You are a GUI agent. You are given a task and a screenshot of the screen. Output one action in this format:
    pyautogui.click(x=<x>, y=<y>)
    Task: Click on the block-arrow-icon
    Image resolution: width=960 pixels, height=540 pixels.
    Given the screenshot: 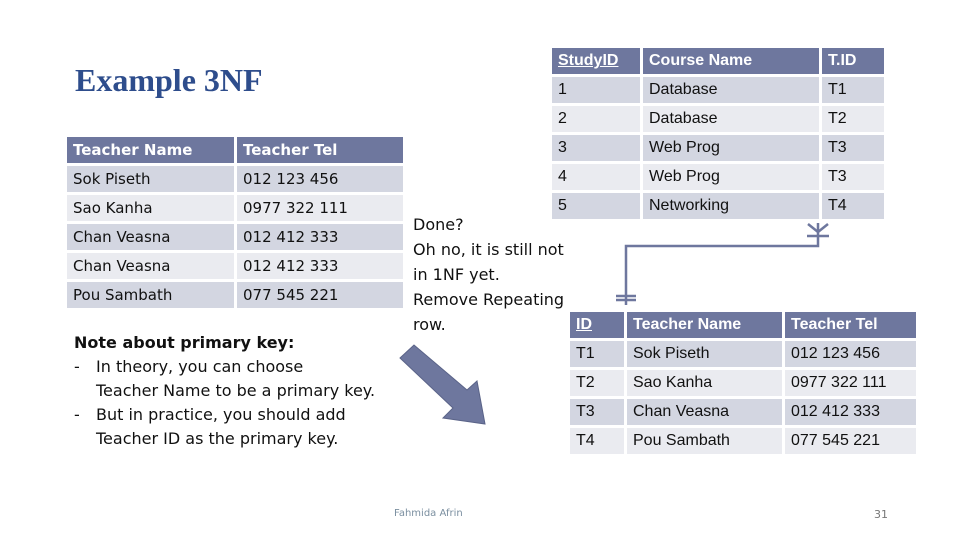 What is the action you would take?
    pyautogui.click(x=442, y=384)
    